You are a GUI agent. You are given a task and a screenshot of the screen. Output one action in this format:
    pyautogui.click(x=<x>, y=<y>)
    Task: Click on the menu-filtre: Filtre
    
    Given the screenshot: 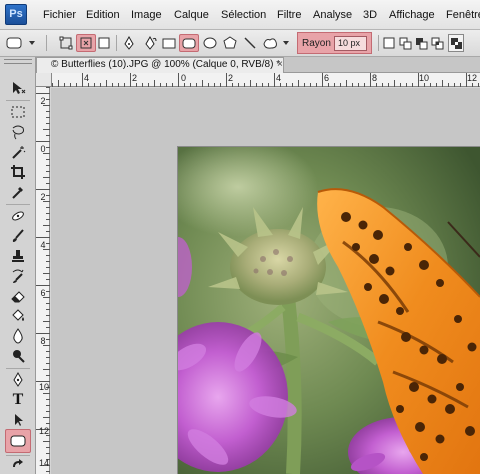 What is the action you would take?
    pyautogui.click(x=289, y=15)
    